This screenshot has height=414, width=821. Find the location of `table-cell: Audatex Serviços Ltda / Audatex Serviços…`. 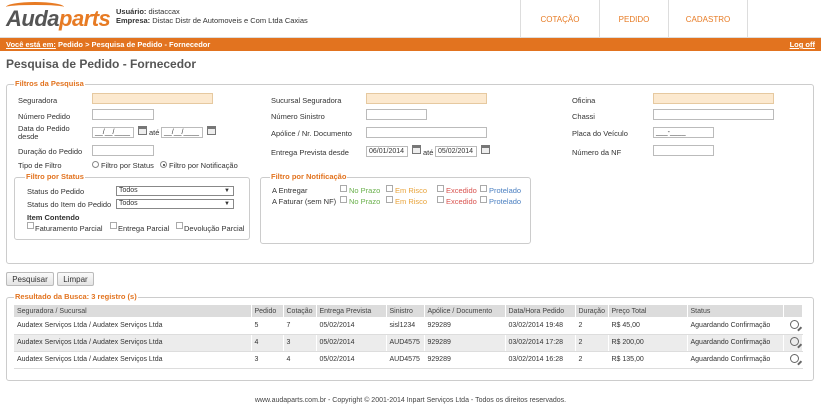

table-cell: Audatex Serviços Ltda / Audatex Serviços… is located at coordinates (133, 360).